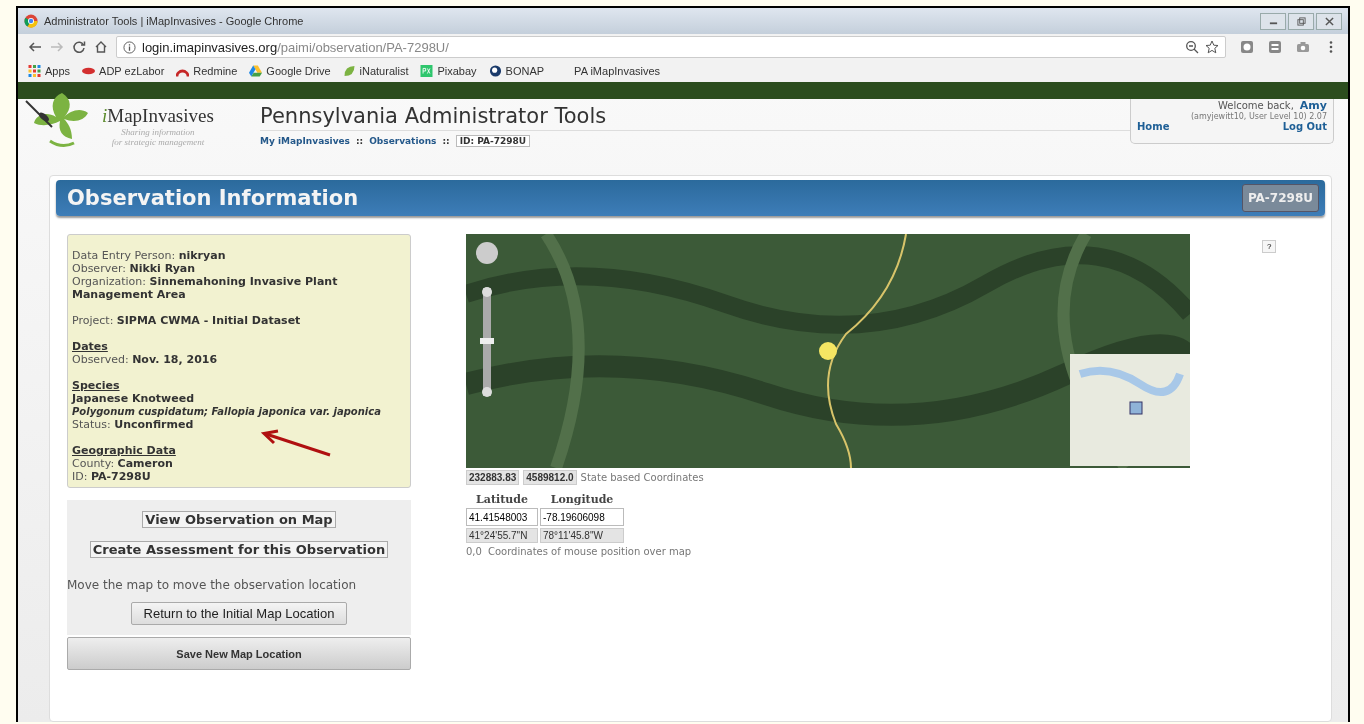 The image size is (1364, 724). What do you see at coordinates (403, 141) in the screenshot?
I see `breadcrumb-link: Observations` at bounding box center [403, 141].